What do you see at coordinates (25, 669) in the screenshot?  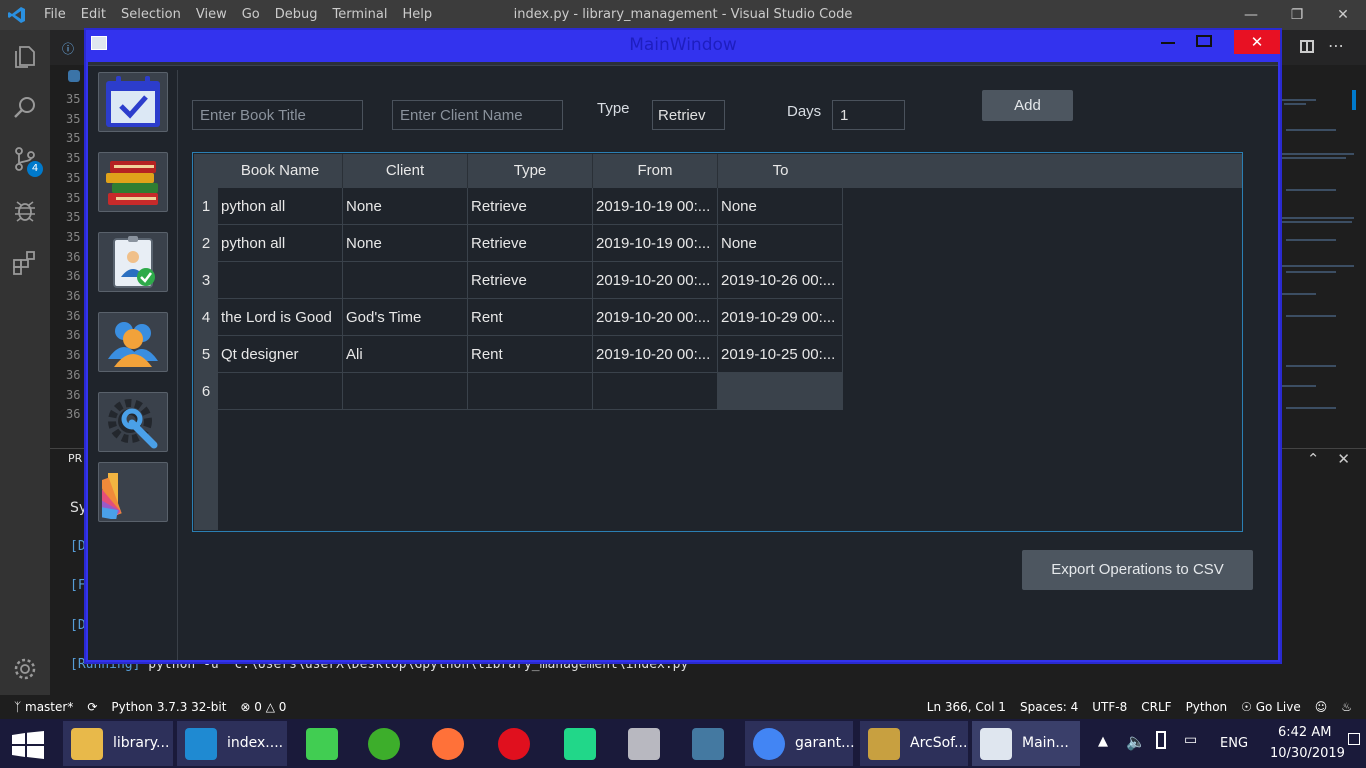 I see `settings-gear-icon` at bounding box center [25, 669].